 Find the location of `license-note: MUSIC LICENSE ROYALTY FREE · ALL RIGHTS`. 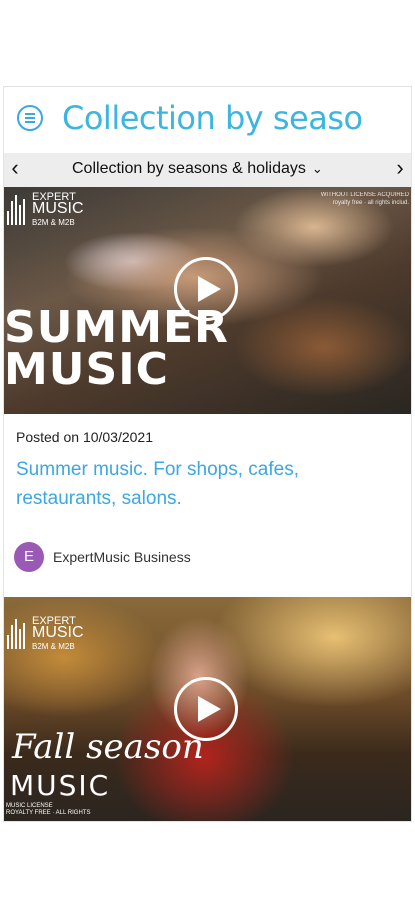

license-note: MUSIC LICENSE ROYALTY FREE · ALL RIGHTS is located at coordinates (48, 809).